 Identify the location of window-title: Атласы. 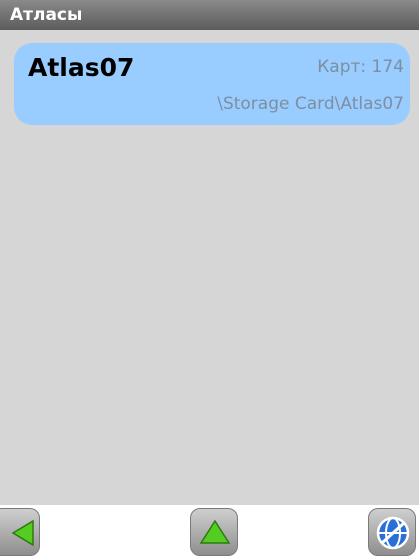
(209, 15).